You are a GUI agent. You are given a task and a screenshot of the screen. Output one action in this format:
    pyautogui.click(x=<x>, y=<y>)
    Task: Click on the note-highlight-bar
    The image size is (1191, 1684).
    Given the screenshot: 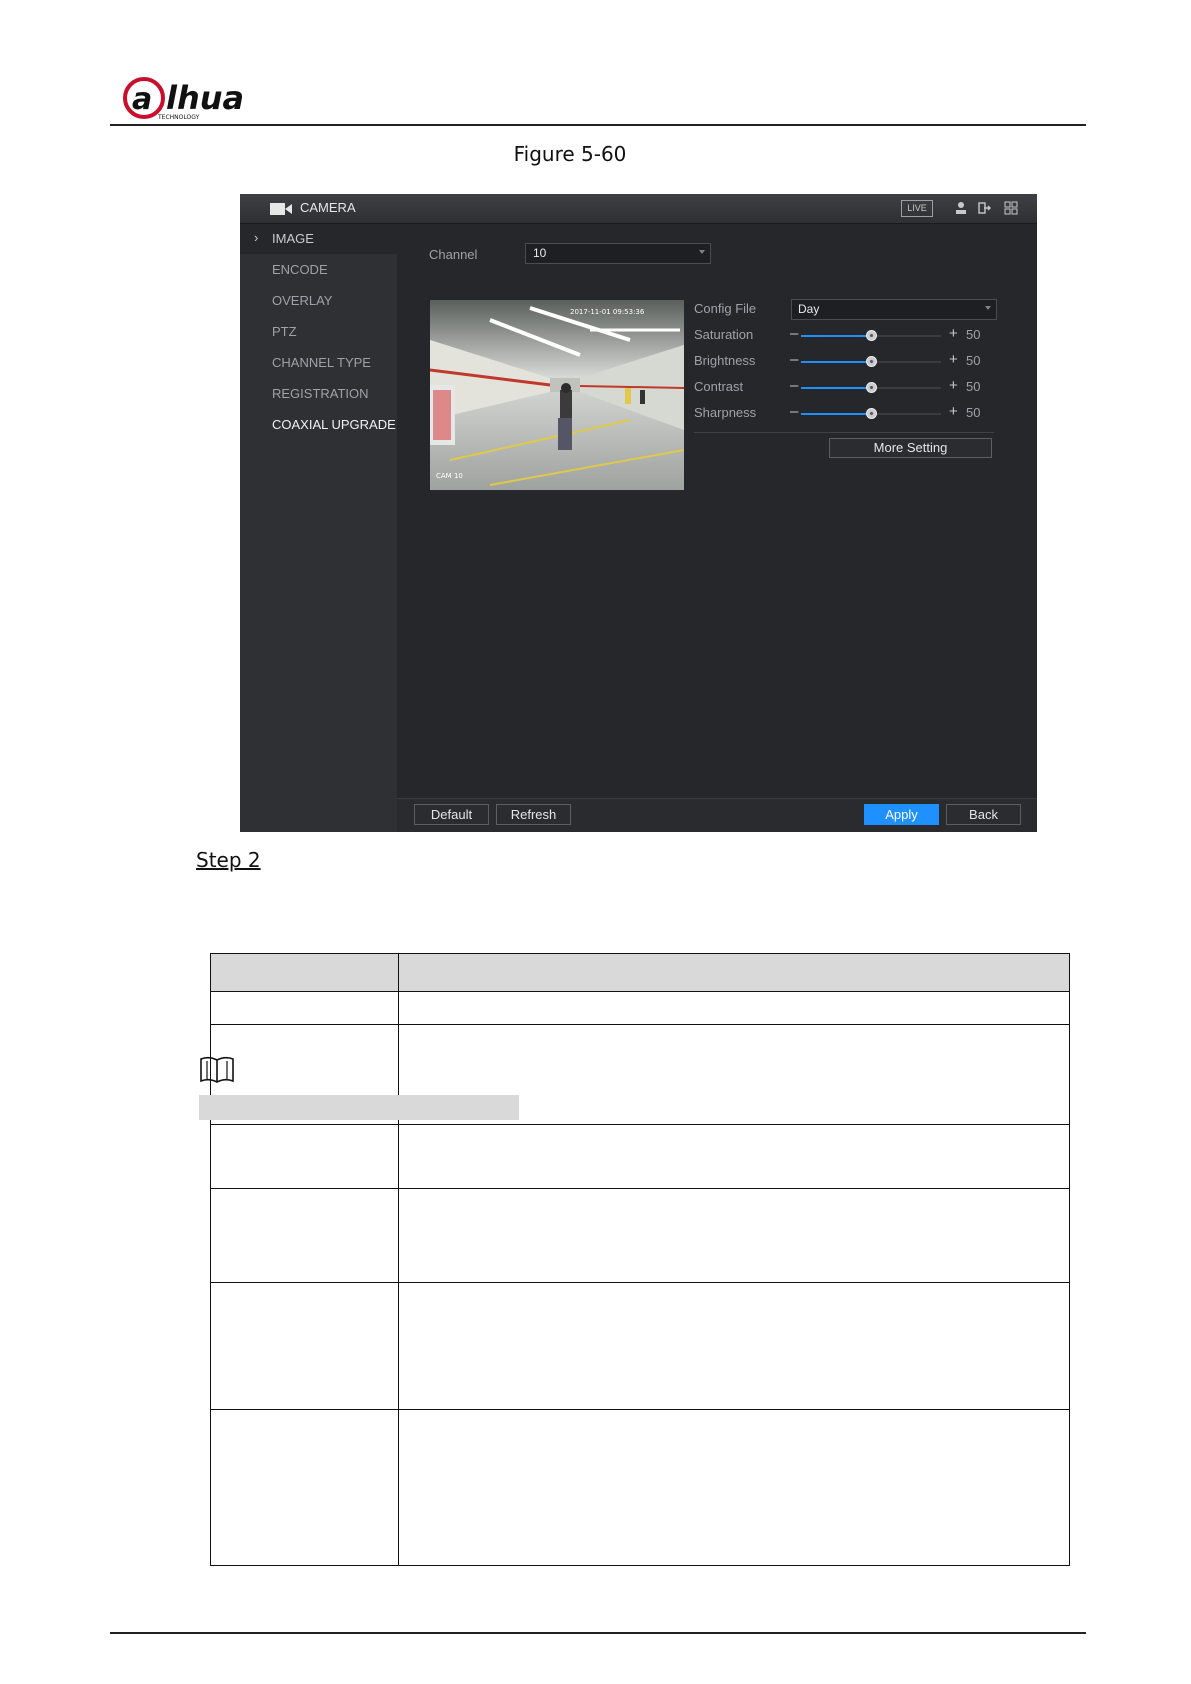 What is the action you would take?
    pyautogui.click(x=359, y=1107)
    